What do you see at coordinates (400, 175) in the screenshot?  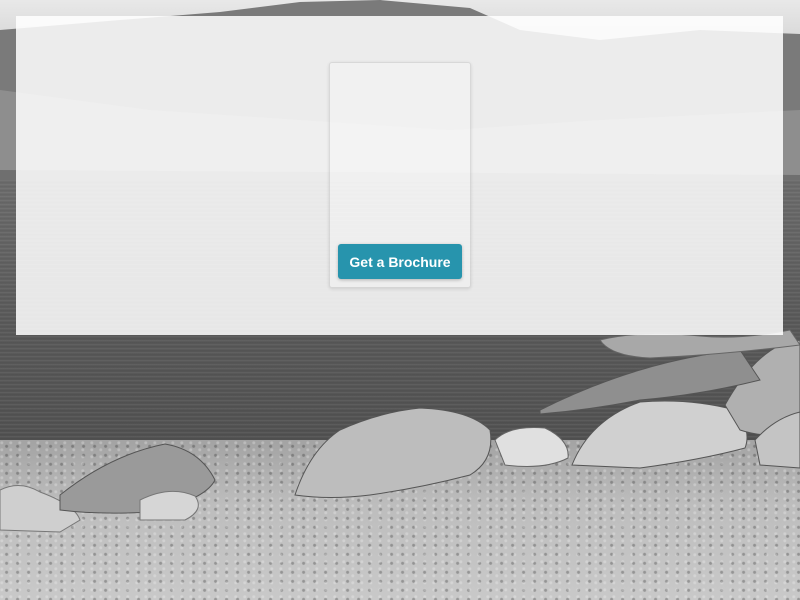 I see `brochure-card: Get a Brochure` at bounding box center [400, 175].